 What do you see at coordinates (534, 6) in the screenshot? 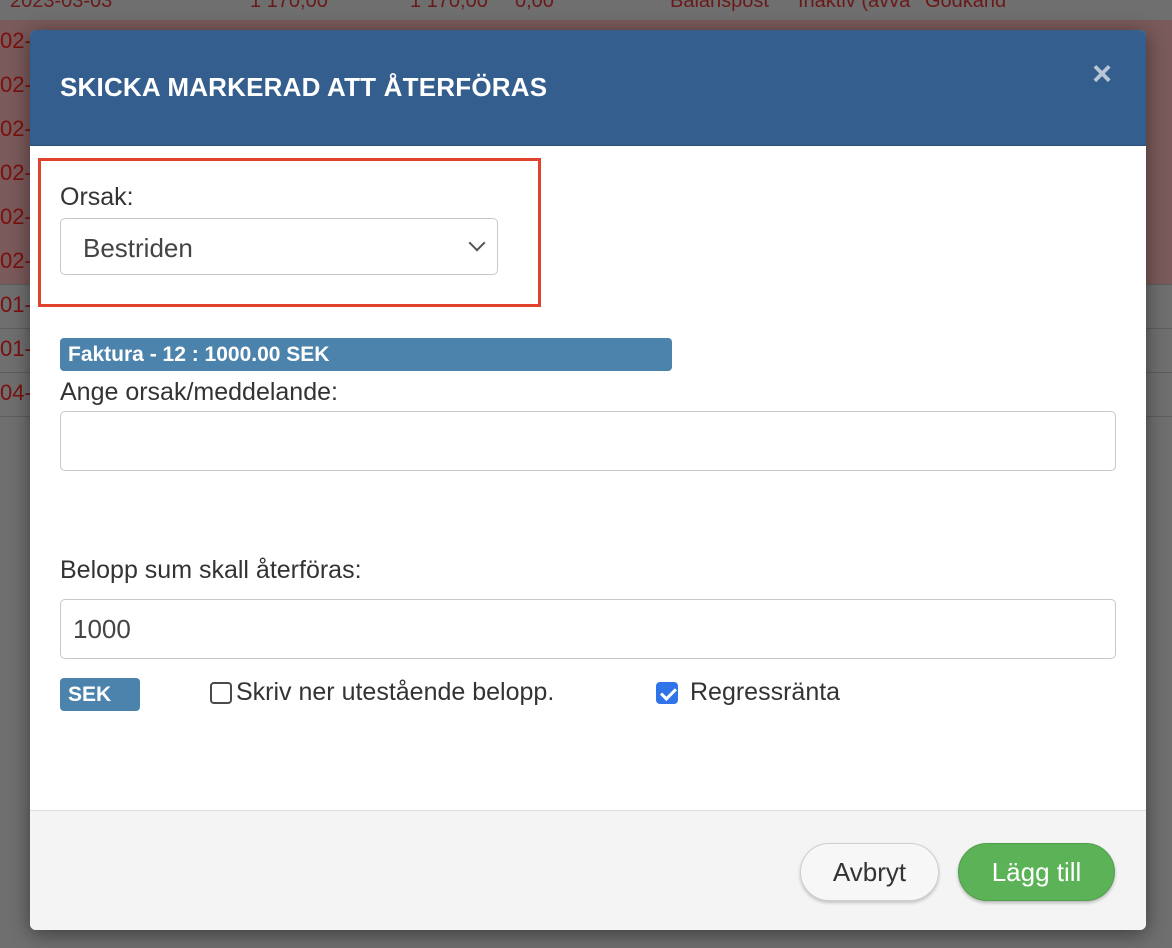
I see `background-cell: 0,00` at bounding box center [534, 6].